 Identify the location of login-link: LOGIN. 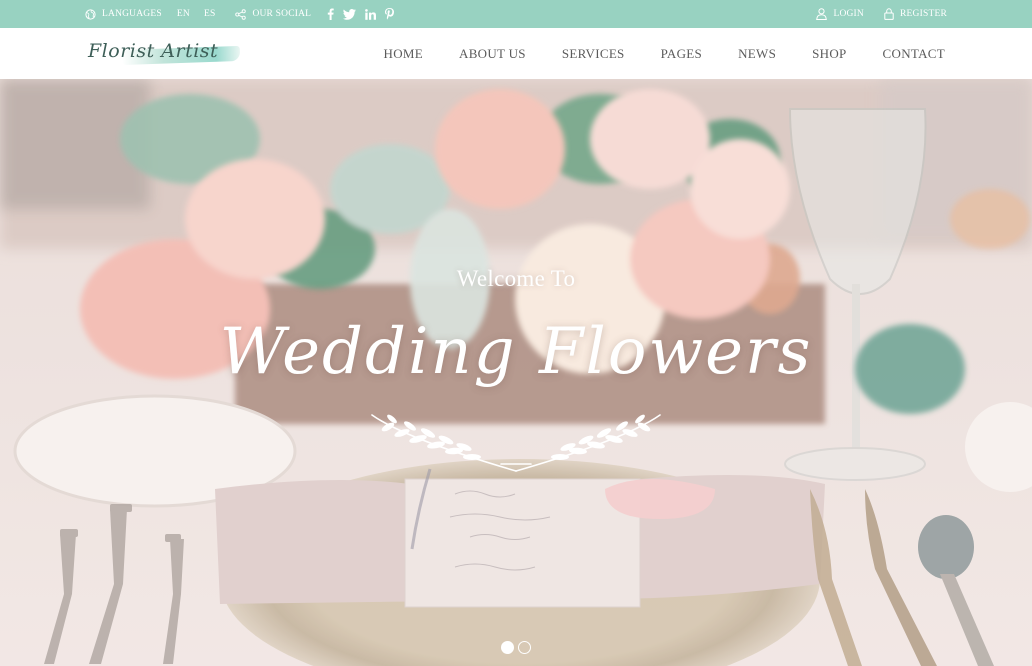
(840, 14).